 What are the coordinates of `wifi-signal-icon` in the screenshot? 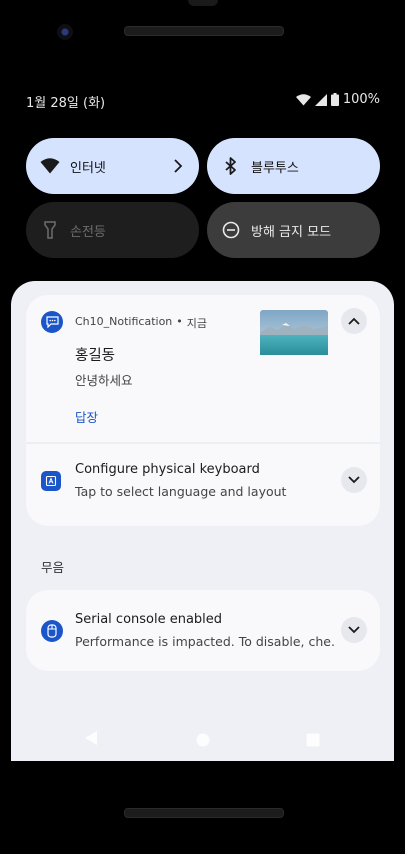 It's located at (303, 99).